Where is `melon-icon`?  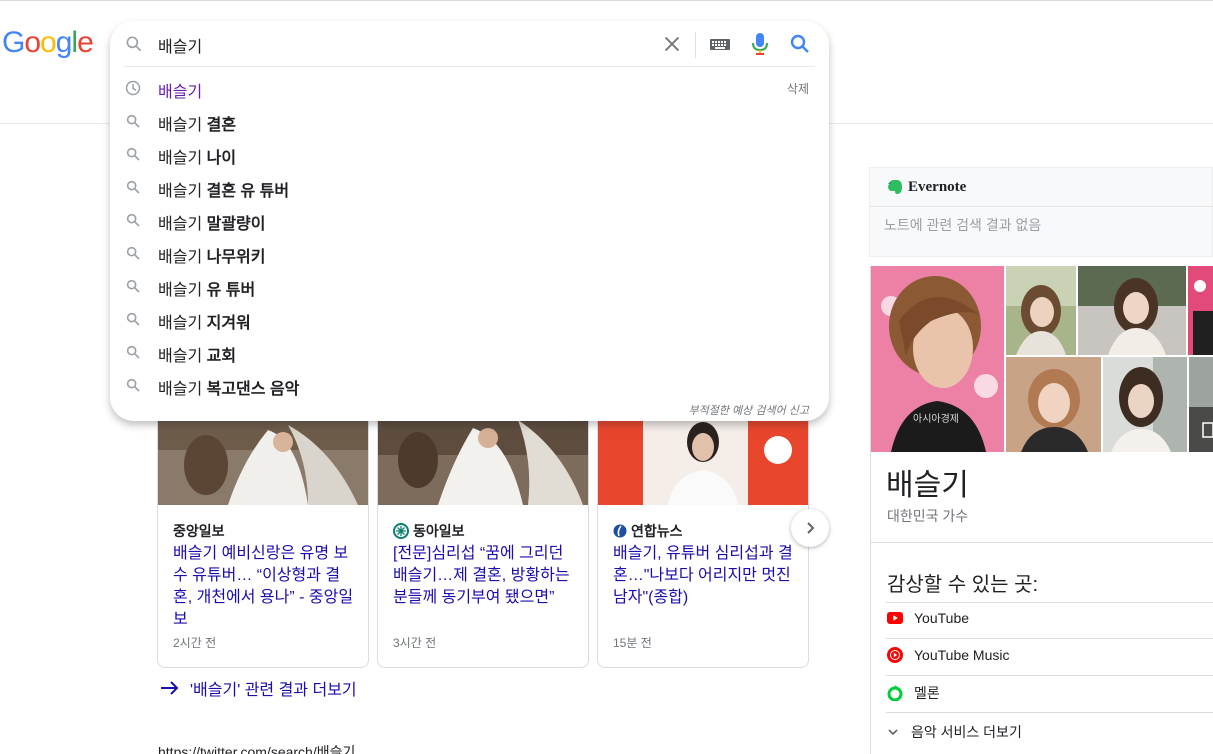
melon-icon is located at coordinates (895, 693).